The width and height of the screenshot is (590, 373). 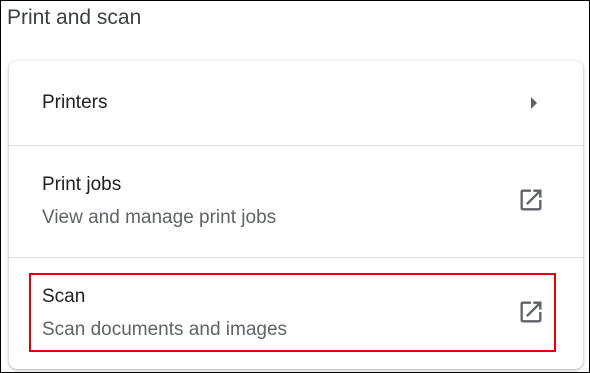 What do you see at coordinates (165, 329) in the screenshot?
I see `scan-sublabel: Scan documents and images` at bounding box center [165, 329].